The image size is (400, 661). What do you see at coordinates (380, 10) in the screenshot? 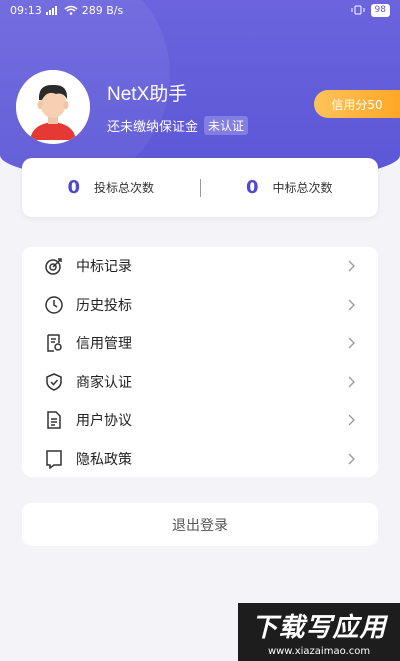
I see `battery-indicator: 98` at bounding box center [380, 10].